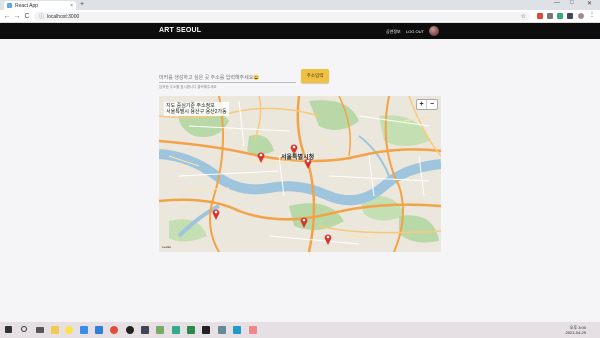 Image resolution: width=600 pixels, height=338 pixels. I want to click on extensions-puzzle-icon, so click(570, 16).